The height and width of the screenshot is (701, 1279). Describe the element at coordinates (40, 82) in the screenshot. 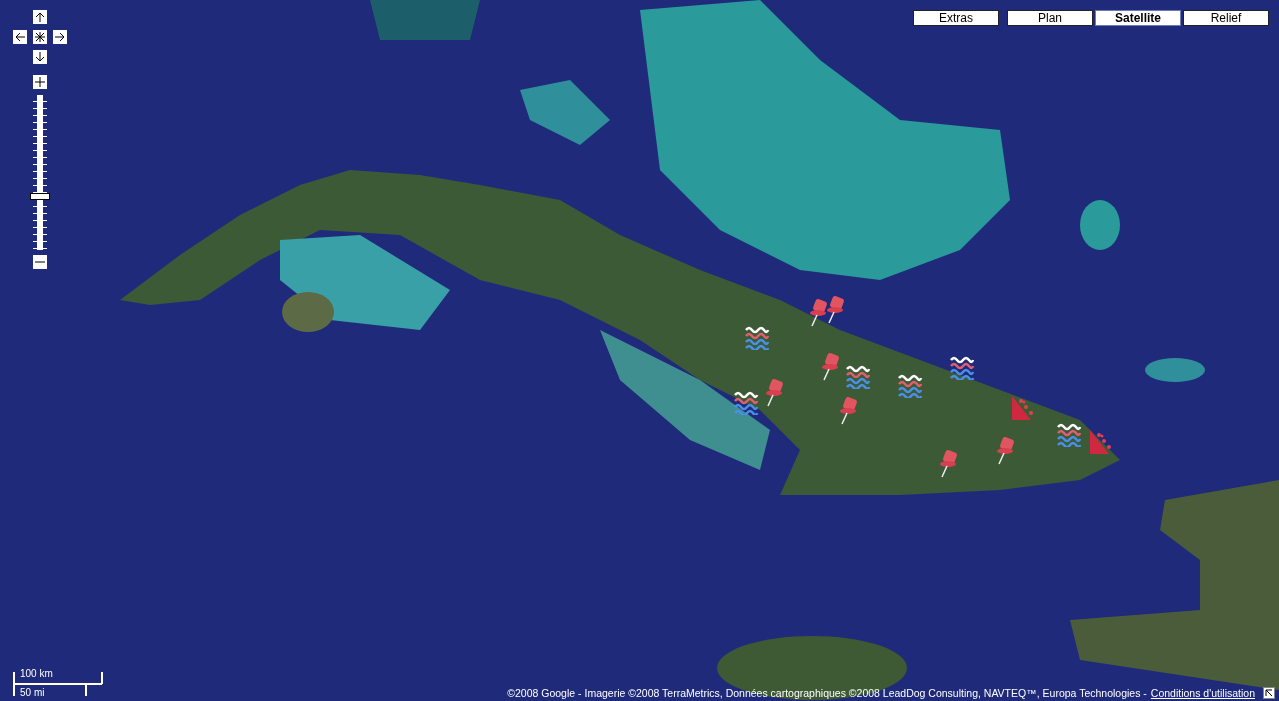

I see `zoom-in-button` at that location.